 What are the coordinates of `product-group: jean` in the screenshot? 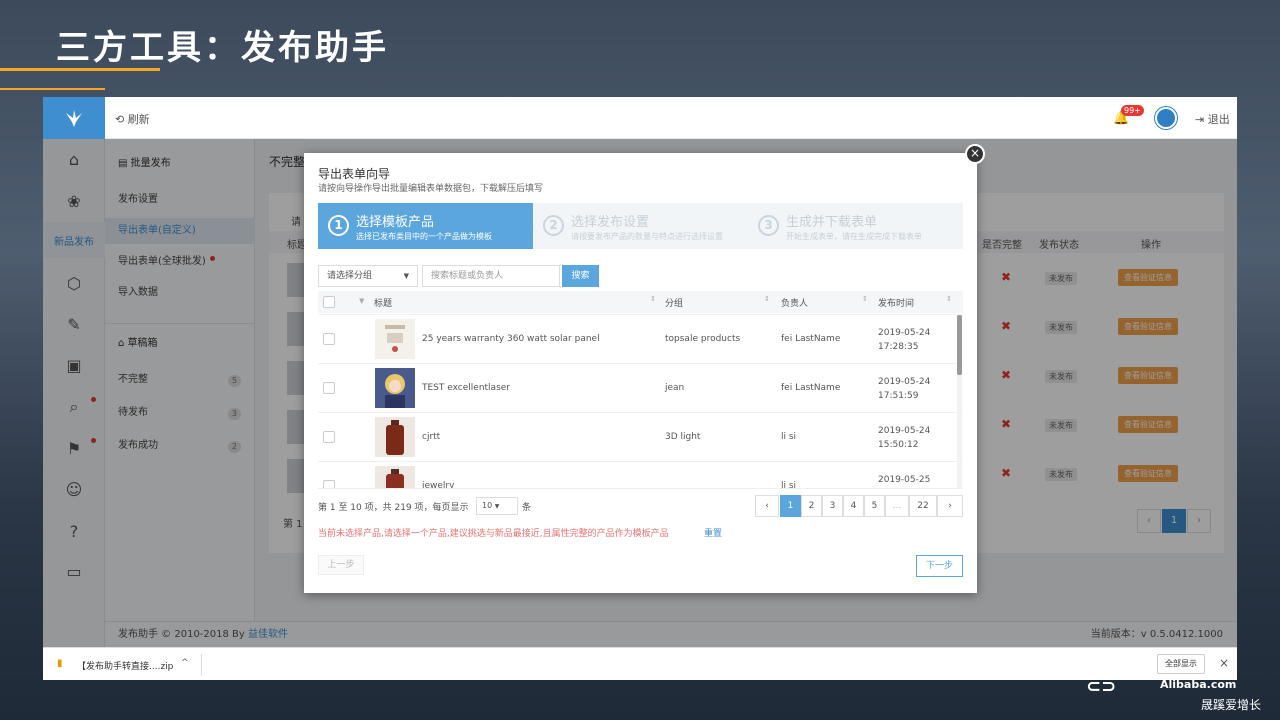 It's located at (675, 388).